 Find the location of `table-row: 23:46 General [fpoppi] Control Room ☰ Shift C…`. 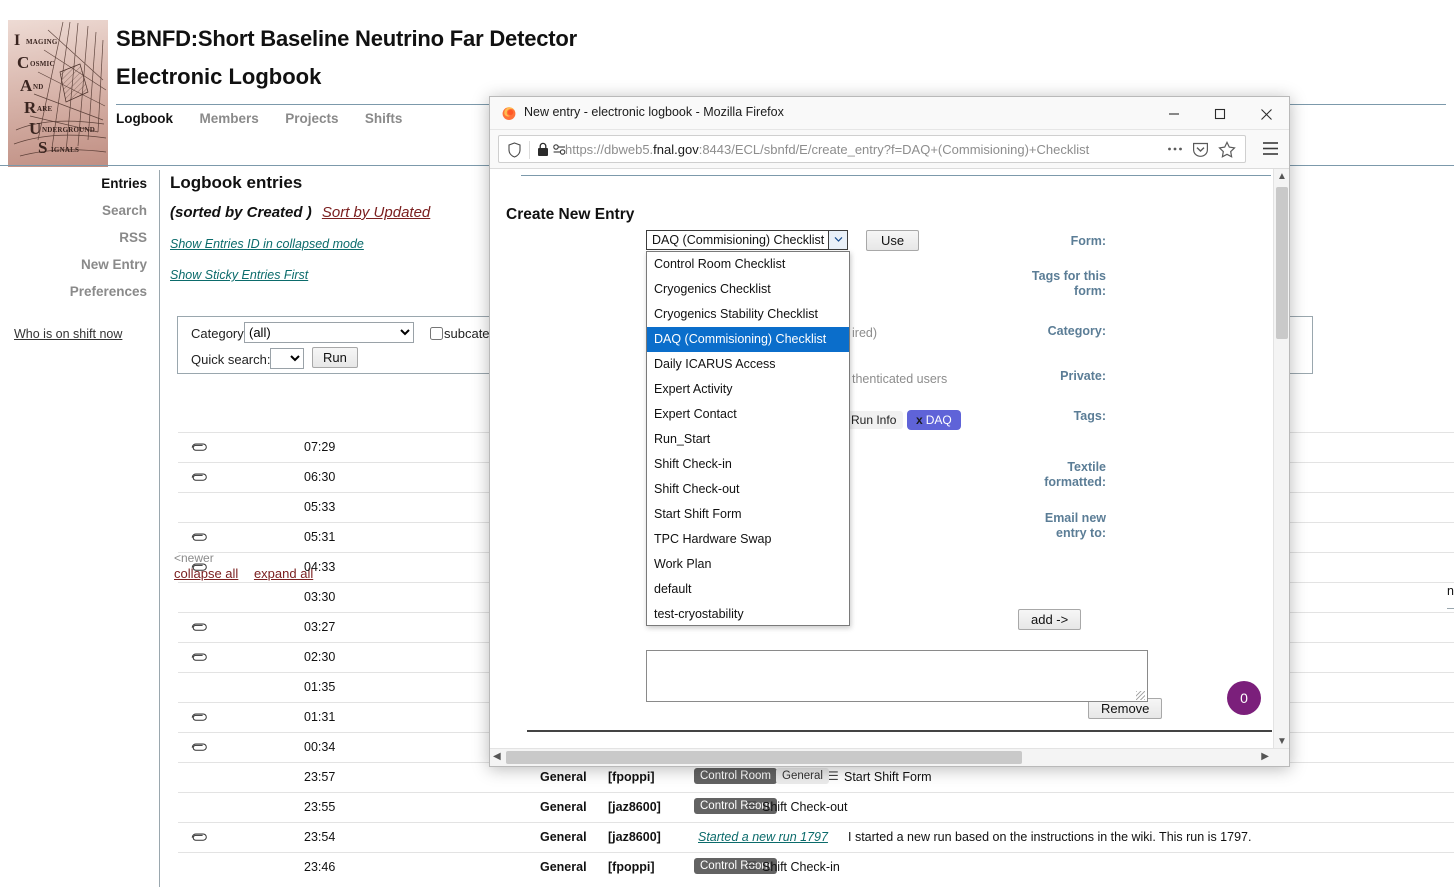

table-row: 23:46 General [fpoppi] Control Room ☰ Shift C… is located at coordinates (816, 867).